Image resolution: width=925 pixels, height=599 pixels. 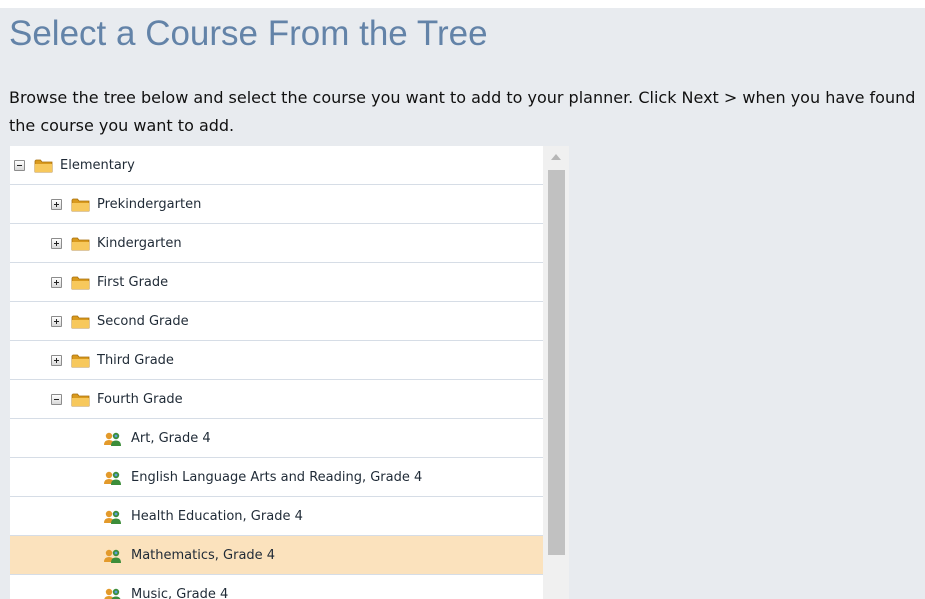 What do you see at coordinates (133, 282) in the screenshot?
I see `tree-node-label: First Grade` at bounding box center [133, 282].